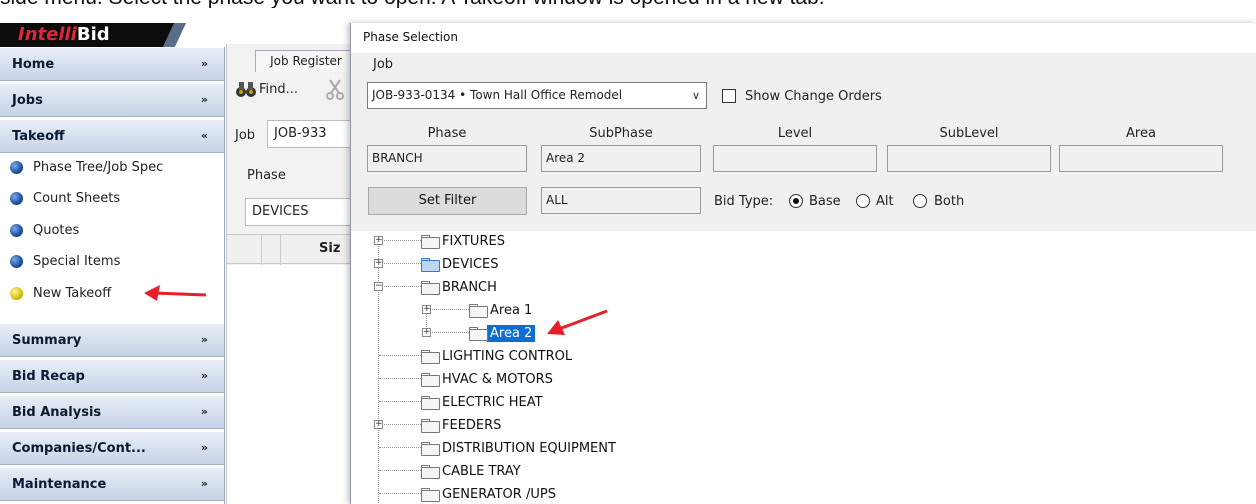 The height and width of the screenshot is (504, 1256). I want to click on bid-type-alt-radio, so click(863, 201).